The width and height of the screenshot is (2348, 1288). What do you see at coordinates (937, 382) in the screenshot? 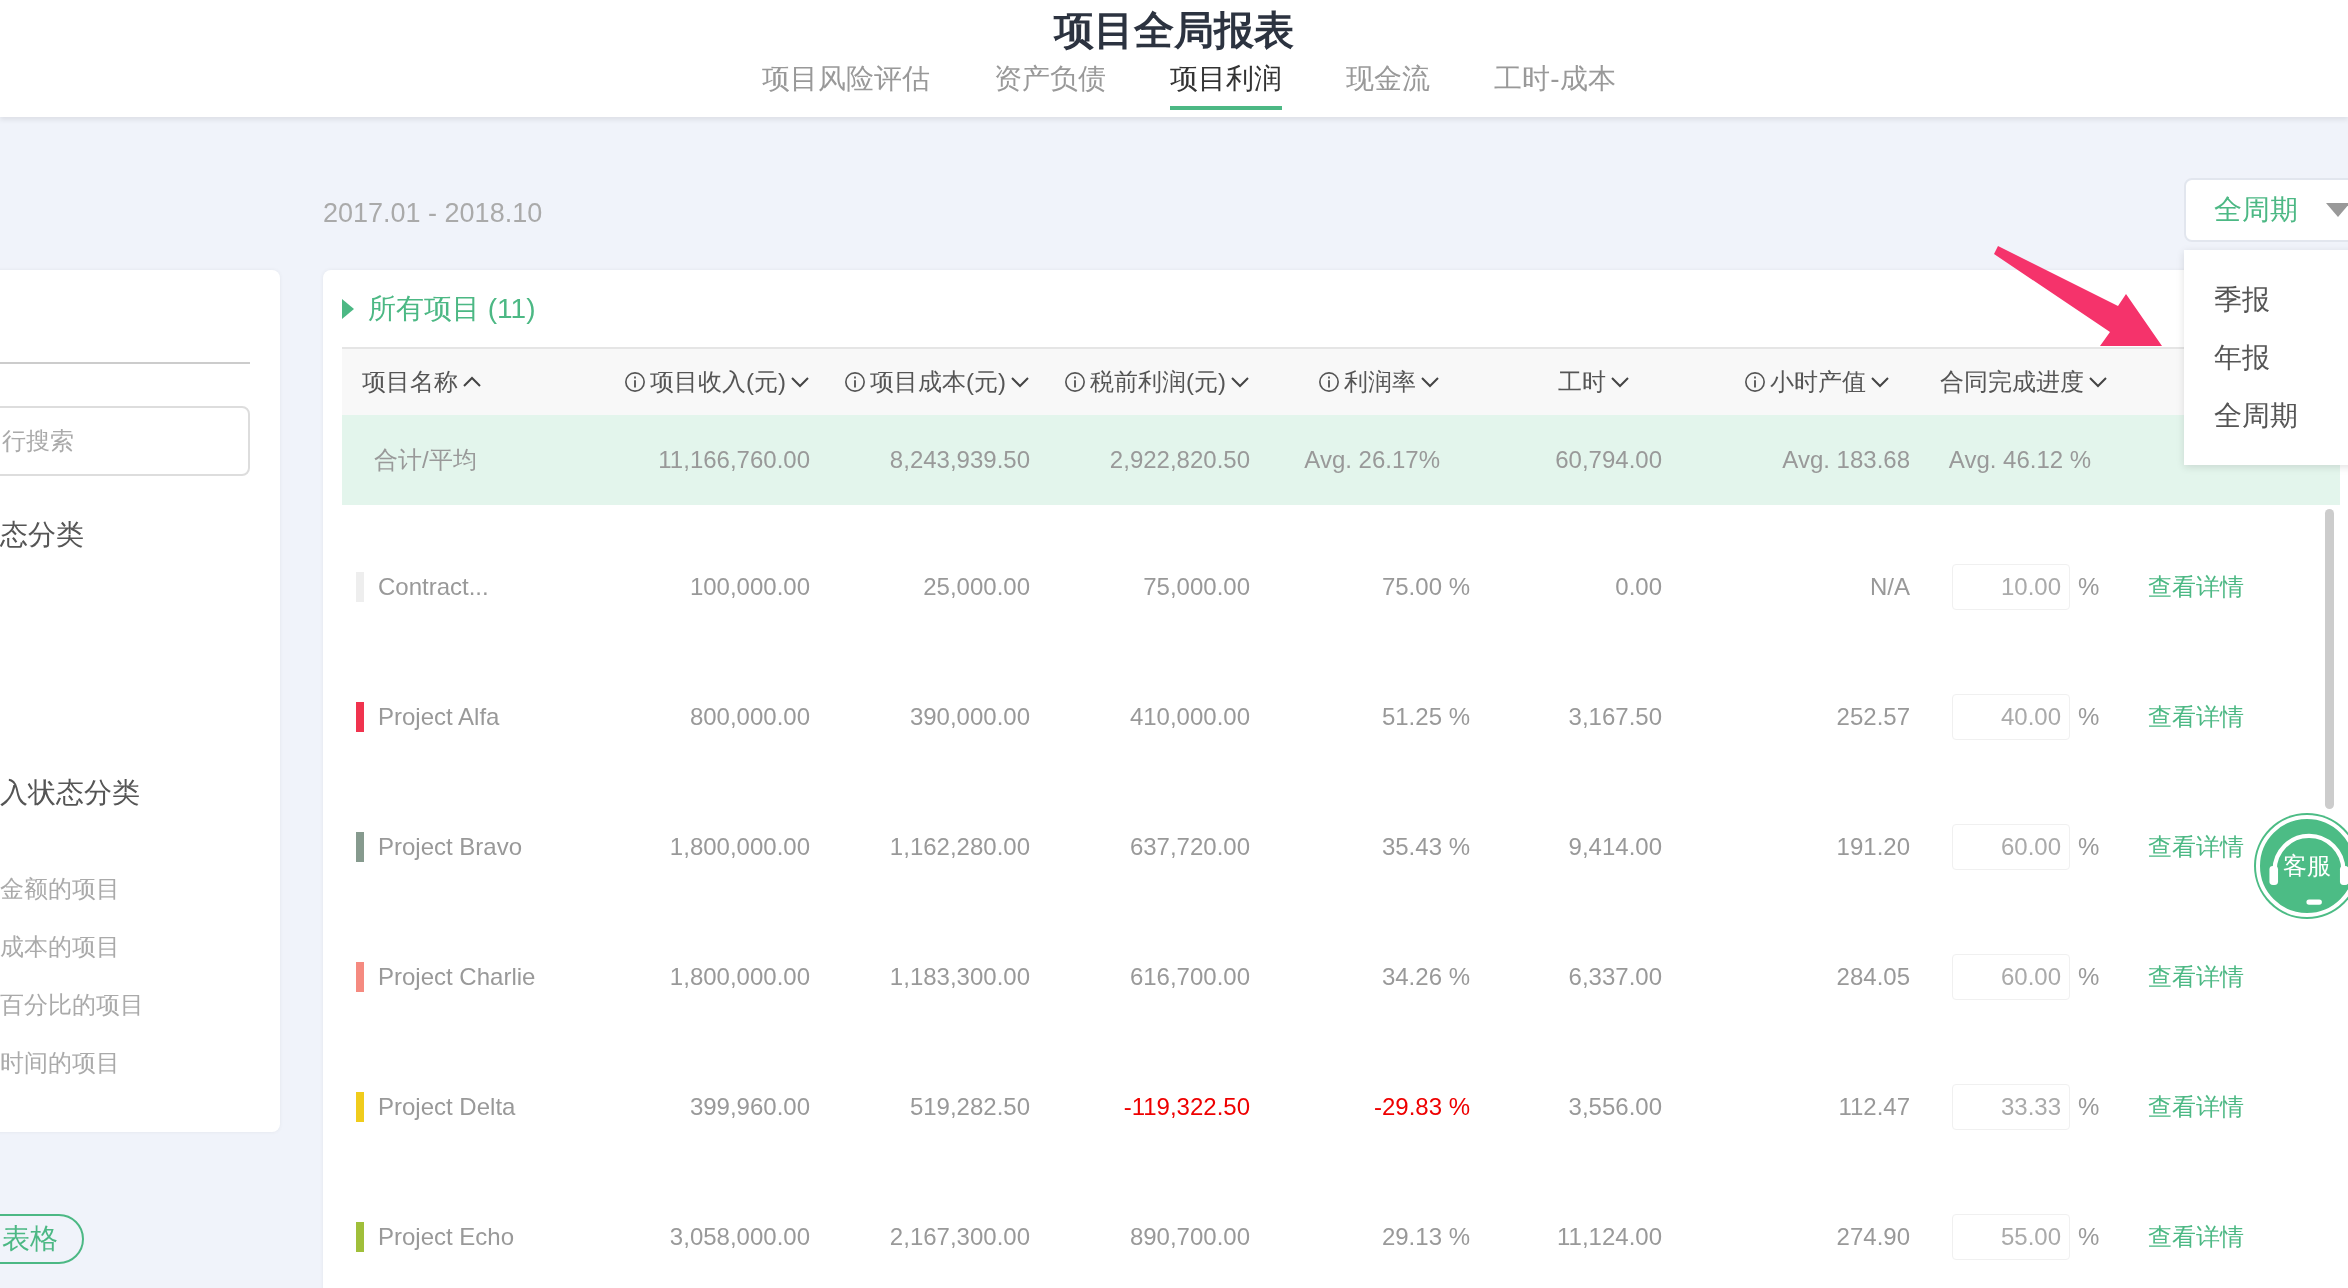
I see `column-header: 项目成本(元)` at bounding box center [937, 382].